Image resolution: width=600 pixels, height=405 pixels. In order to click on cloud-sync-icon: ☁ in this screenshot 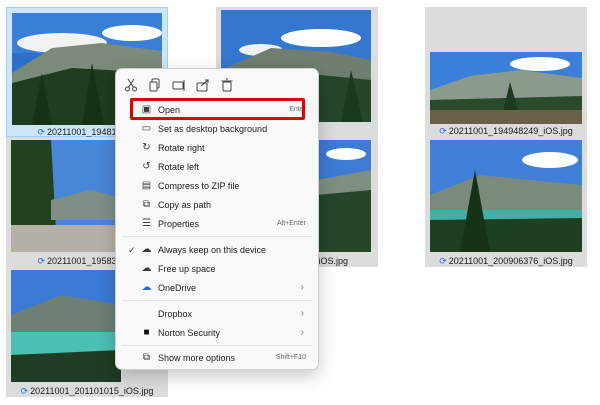, I will do `click(146, 249)`.